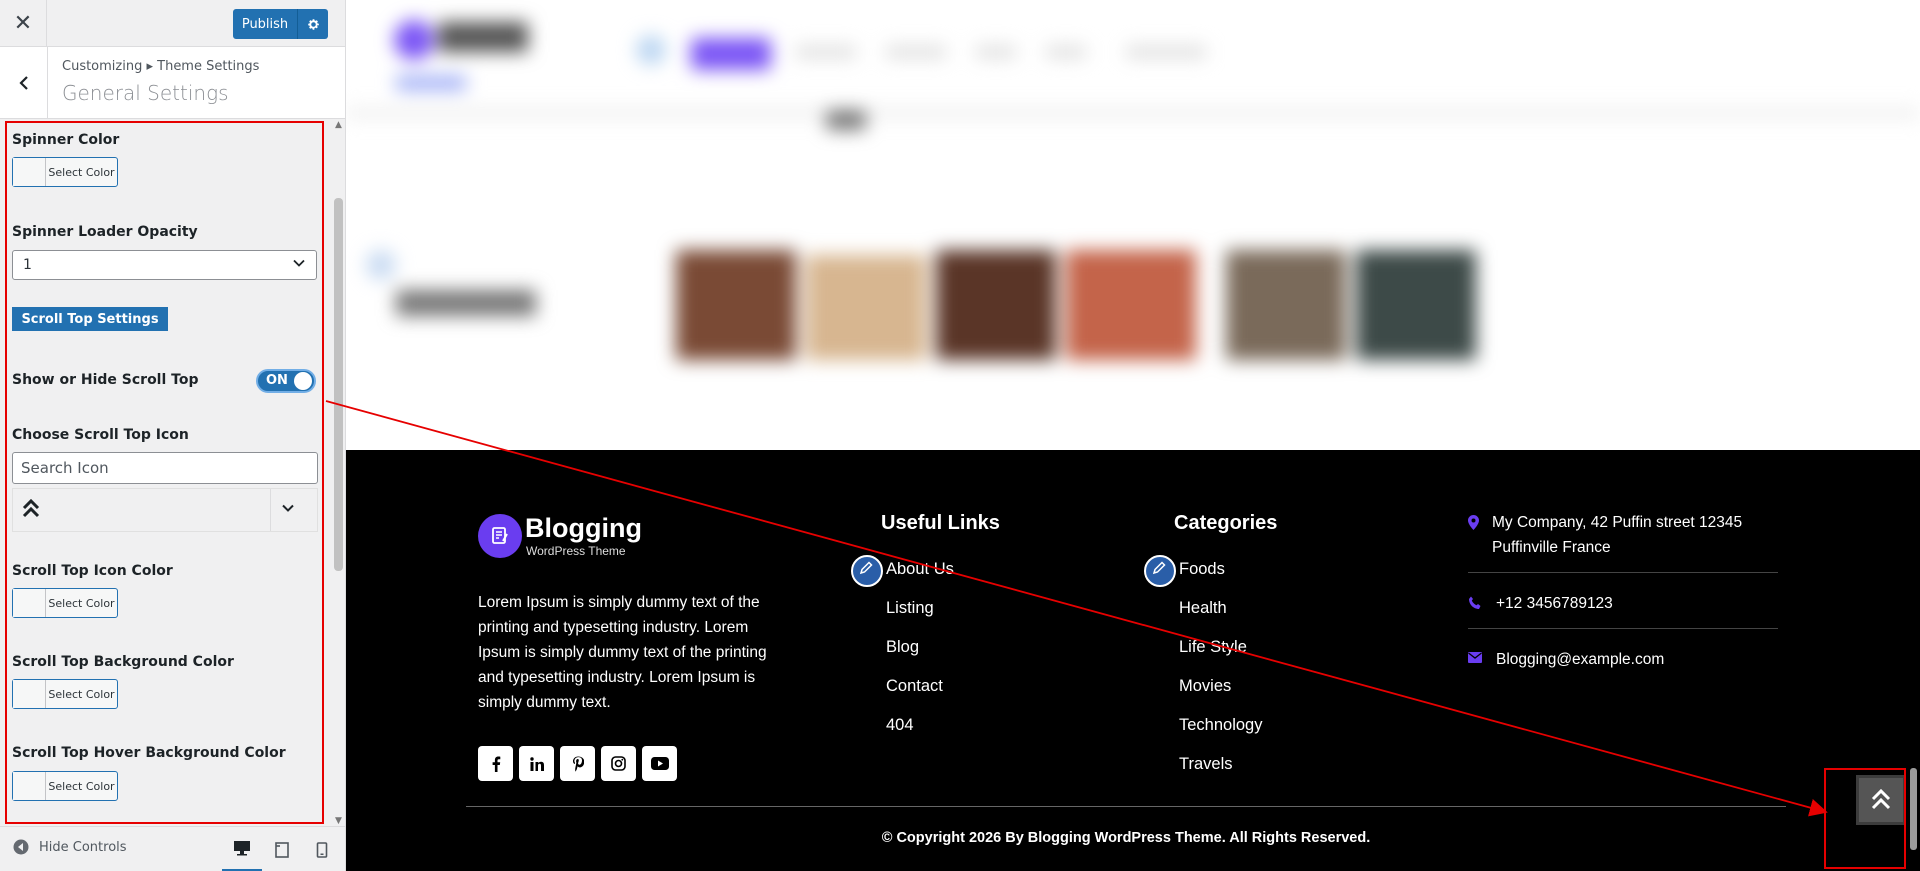 This screenshot has height=871, width=1920. What do you see at coordinates (903, 647) in the screenshot?
I see `link-label: Blog` at bounding box center [903, 647].